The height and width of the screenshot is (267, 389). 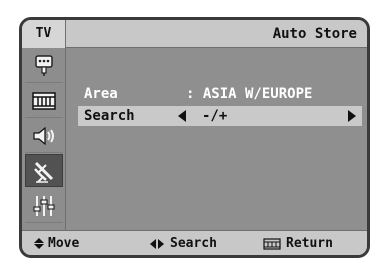 What do you see at coordinates (194, 34) in the screenshot?
I see `header-bar: TV Auto Store` at bounding box center [194, 34].